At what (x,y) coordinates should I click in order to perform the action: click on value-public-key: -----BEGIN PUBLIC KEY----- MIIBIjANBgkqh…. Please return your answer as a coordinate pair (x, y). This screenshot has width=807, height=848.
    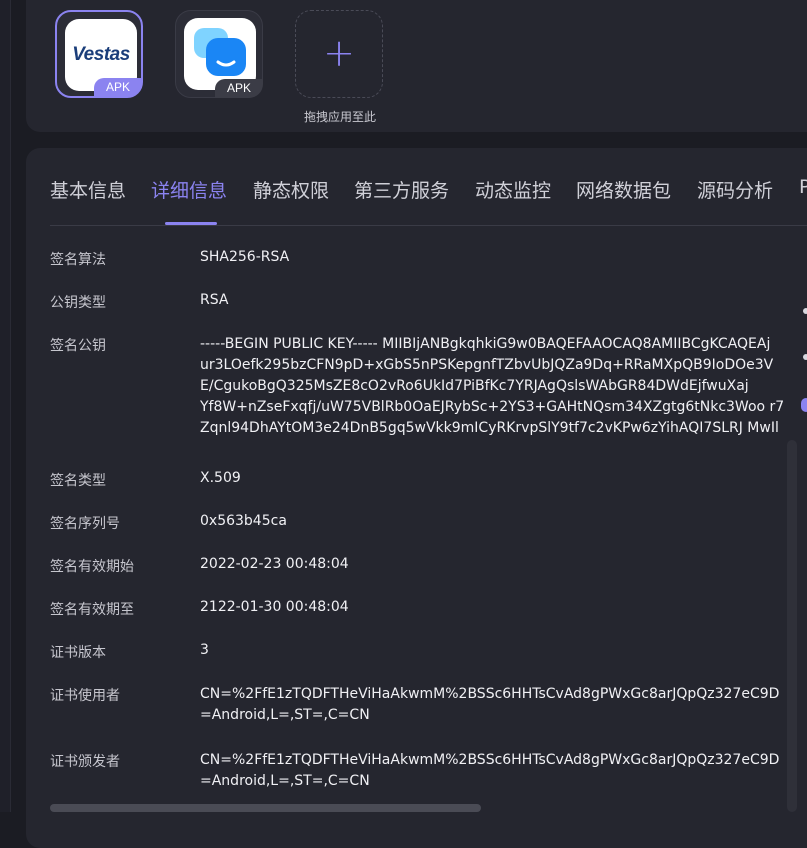
    Looking at the image, I should click on (493, 386).